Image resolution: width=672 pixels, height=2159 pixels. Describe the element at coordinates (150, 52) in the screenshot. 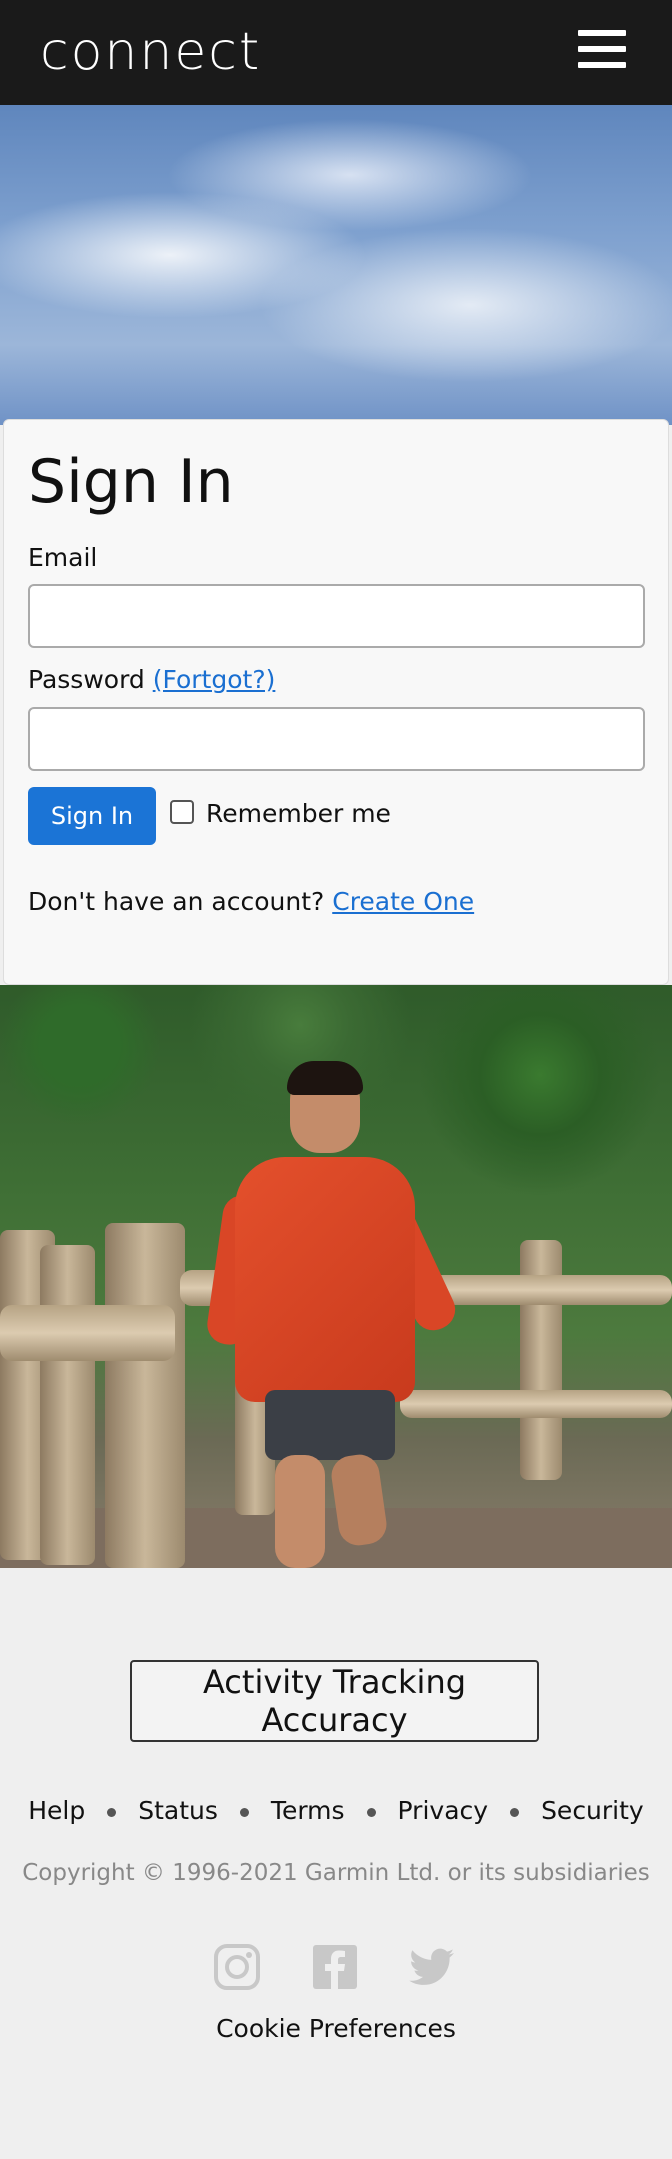

I see `connect-logo: connect` at that location.